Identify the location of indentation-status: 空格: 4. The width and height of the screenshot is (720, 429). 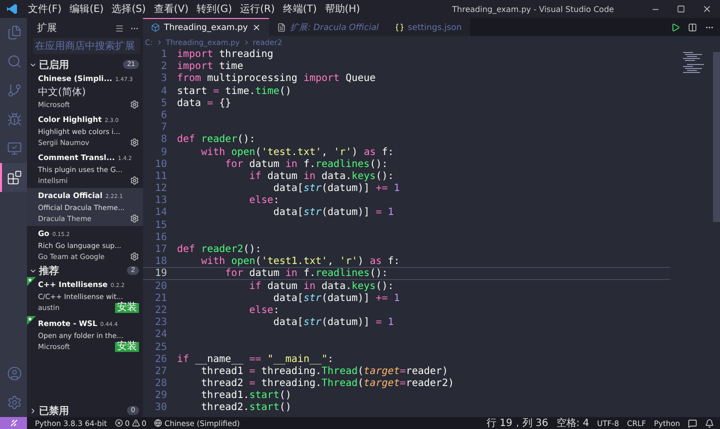
(573, 422).